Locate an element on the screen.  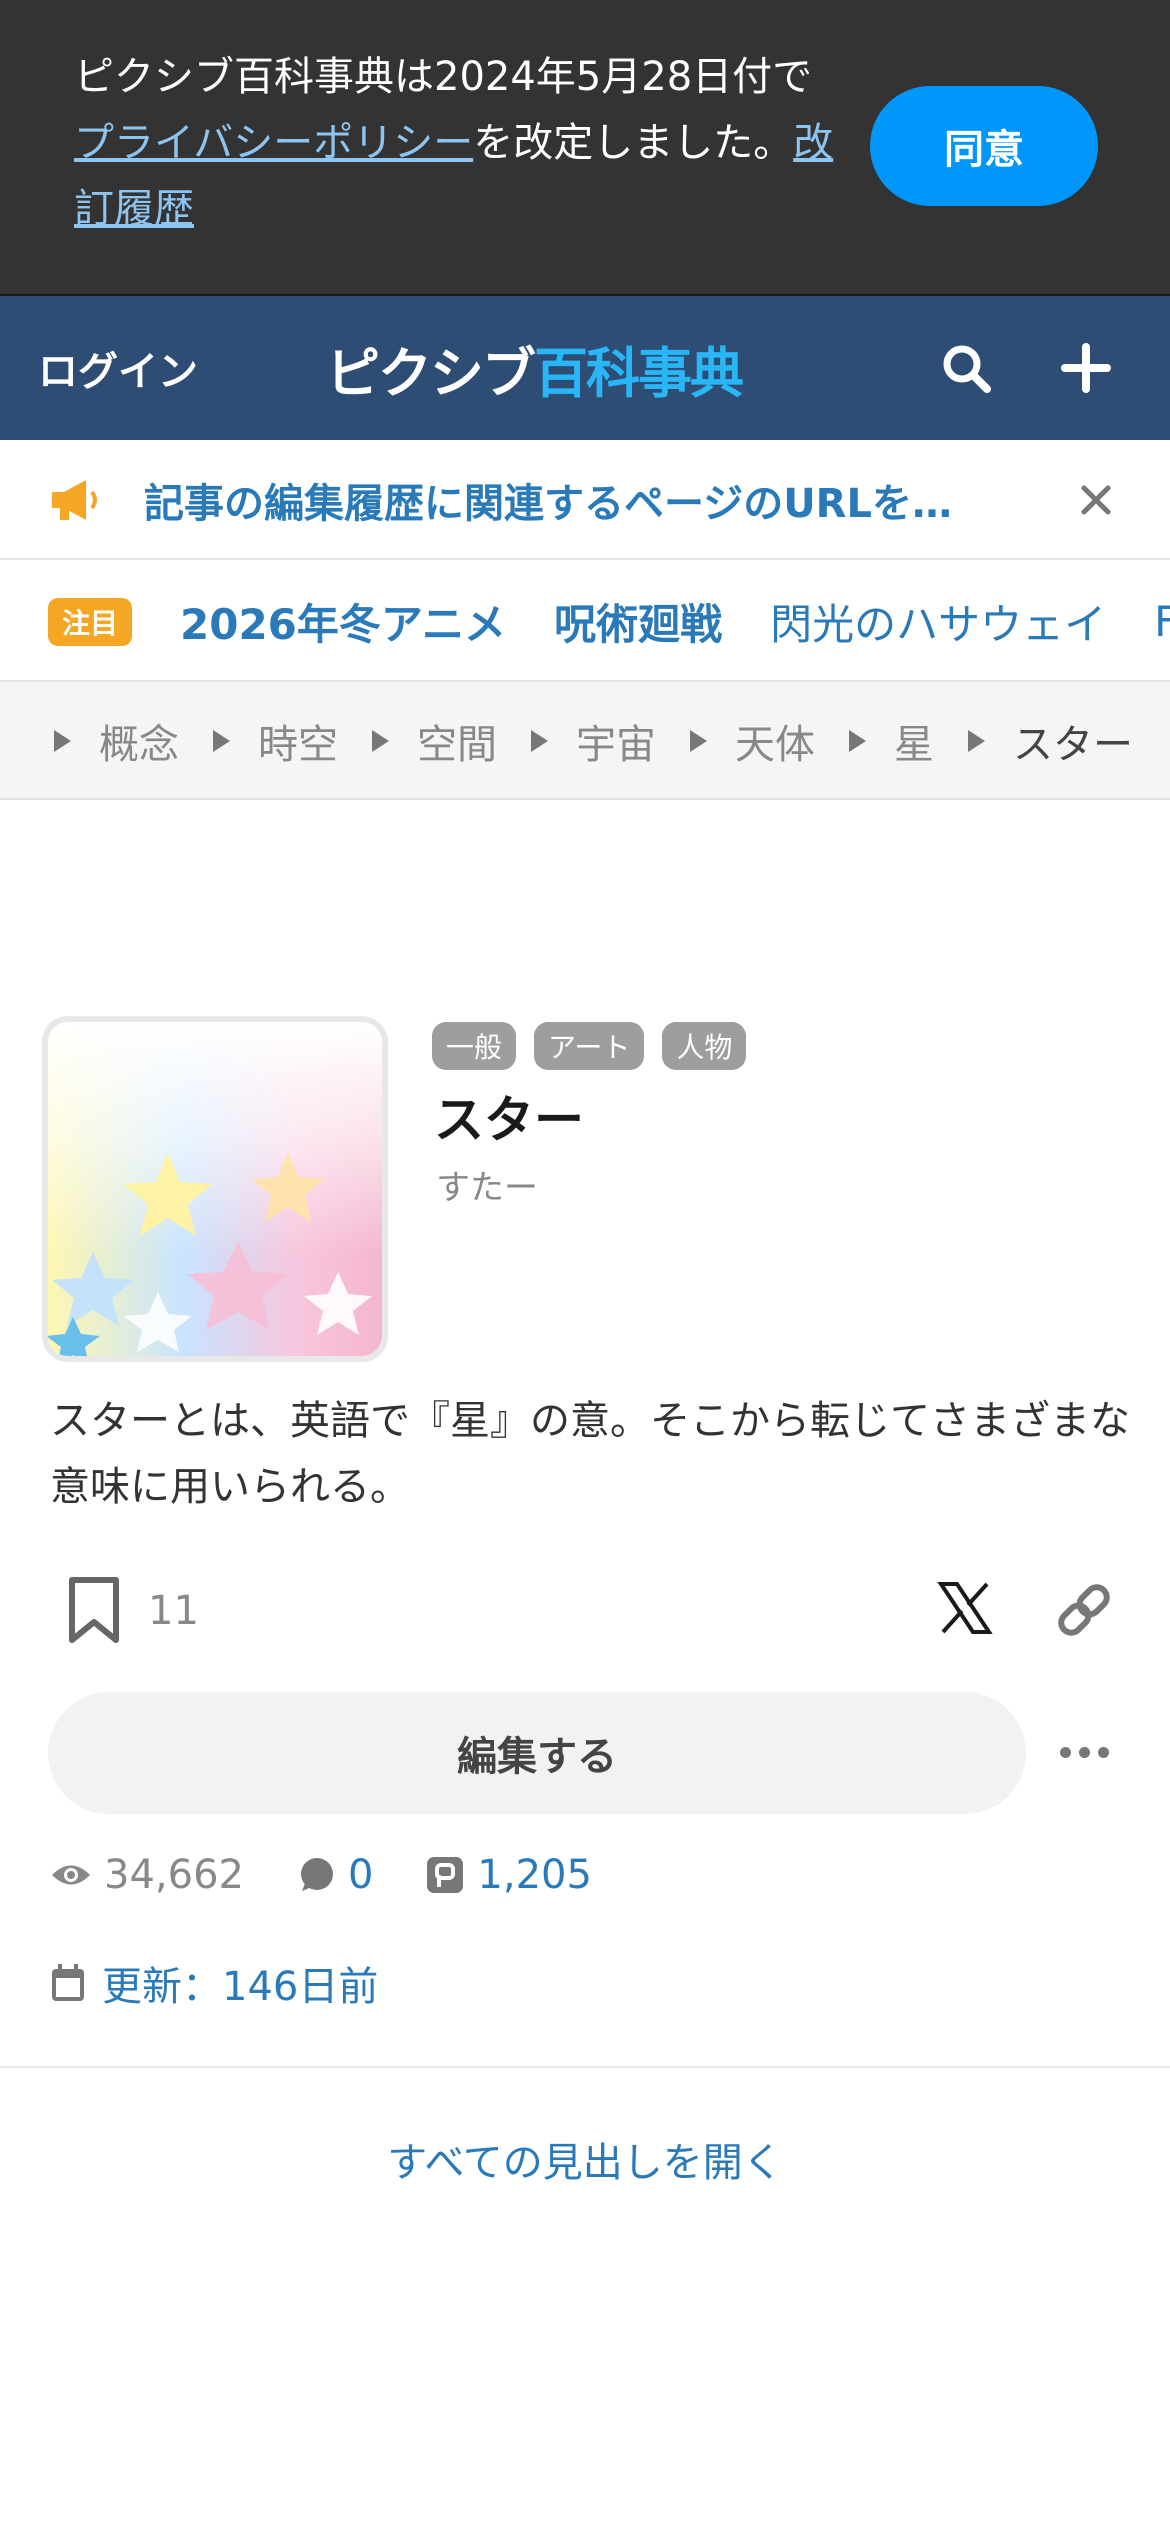
trending-badge: 注目 is located at coordinates (90, 622).